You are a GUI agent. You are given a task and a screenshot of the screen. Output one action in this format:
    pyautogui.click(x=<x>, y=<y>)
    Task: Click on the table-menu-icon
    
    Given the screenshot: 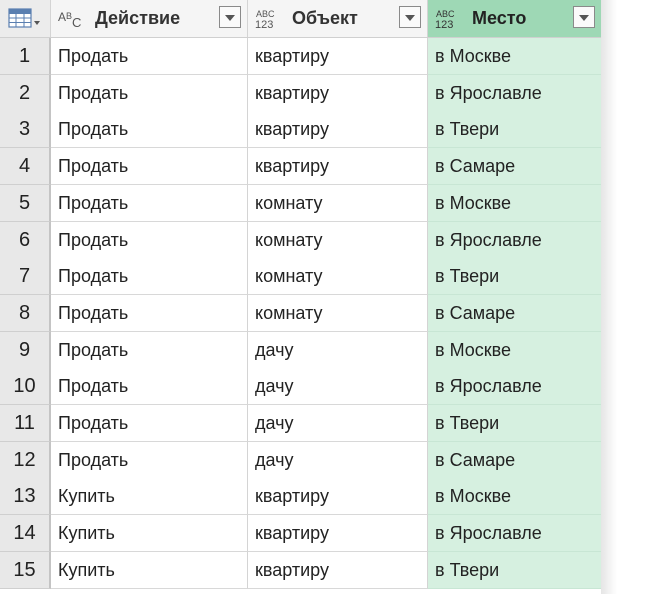 What is the action you would take?
    pyautogui.click(x=25, y=19)
    